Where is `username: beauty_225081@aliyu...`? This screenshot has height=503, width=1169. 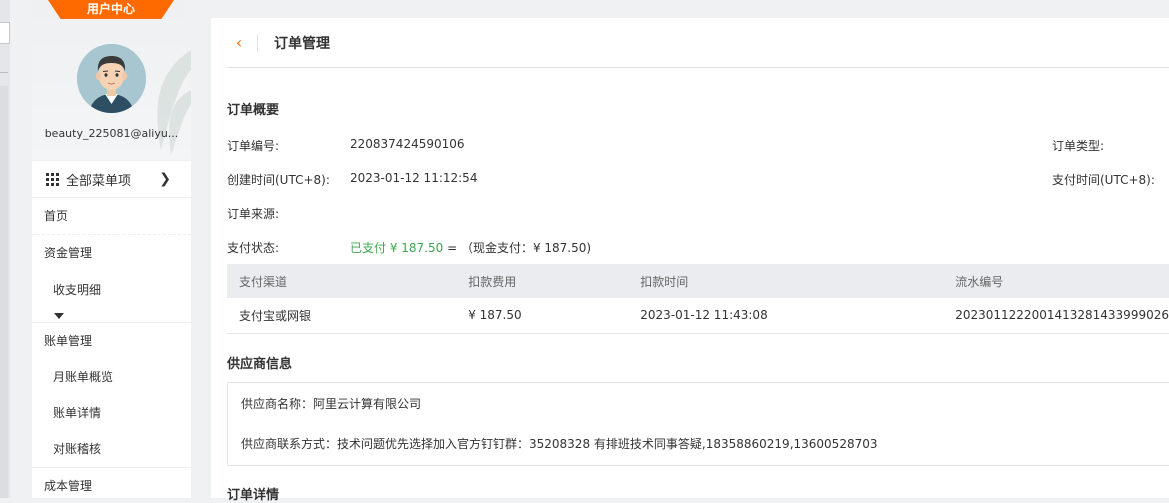
username: beauty_225081@aliyu... is located at coordinates (111, 133).